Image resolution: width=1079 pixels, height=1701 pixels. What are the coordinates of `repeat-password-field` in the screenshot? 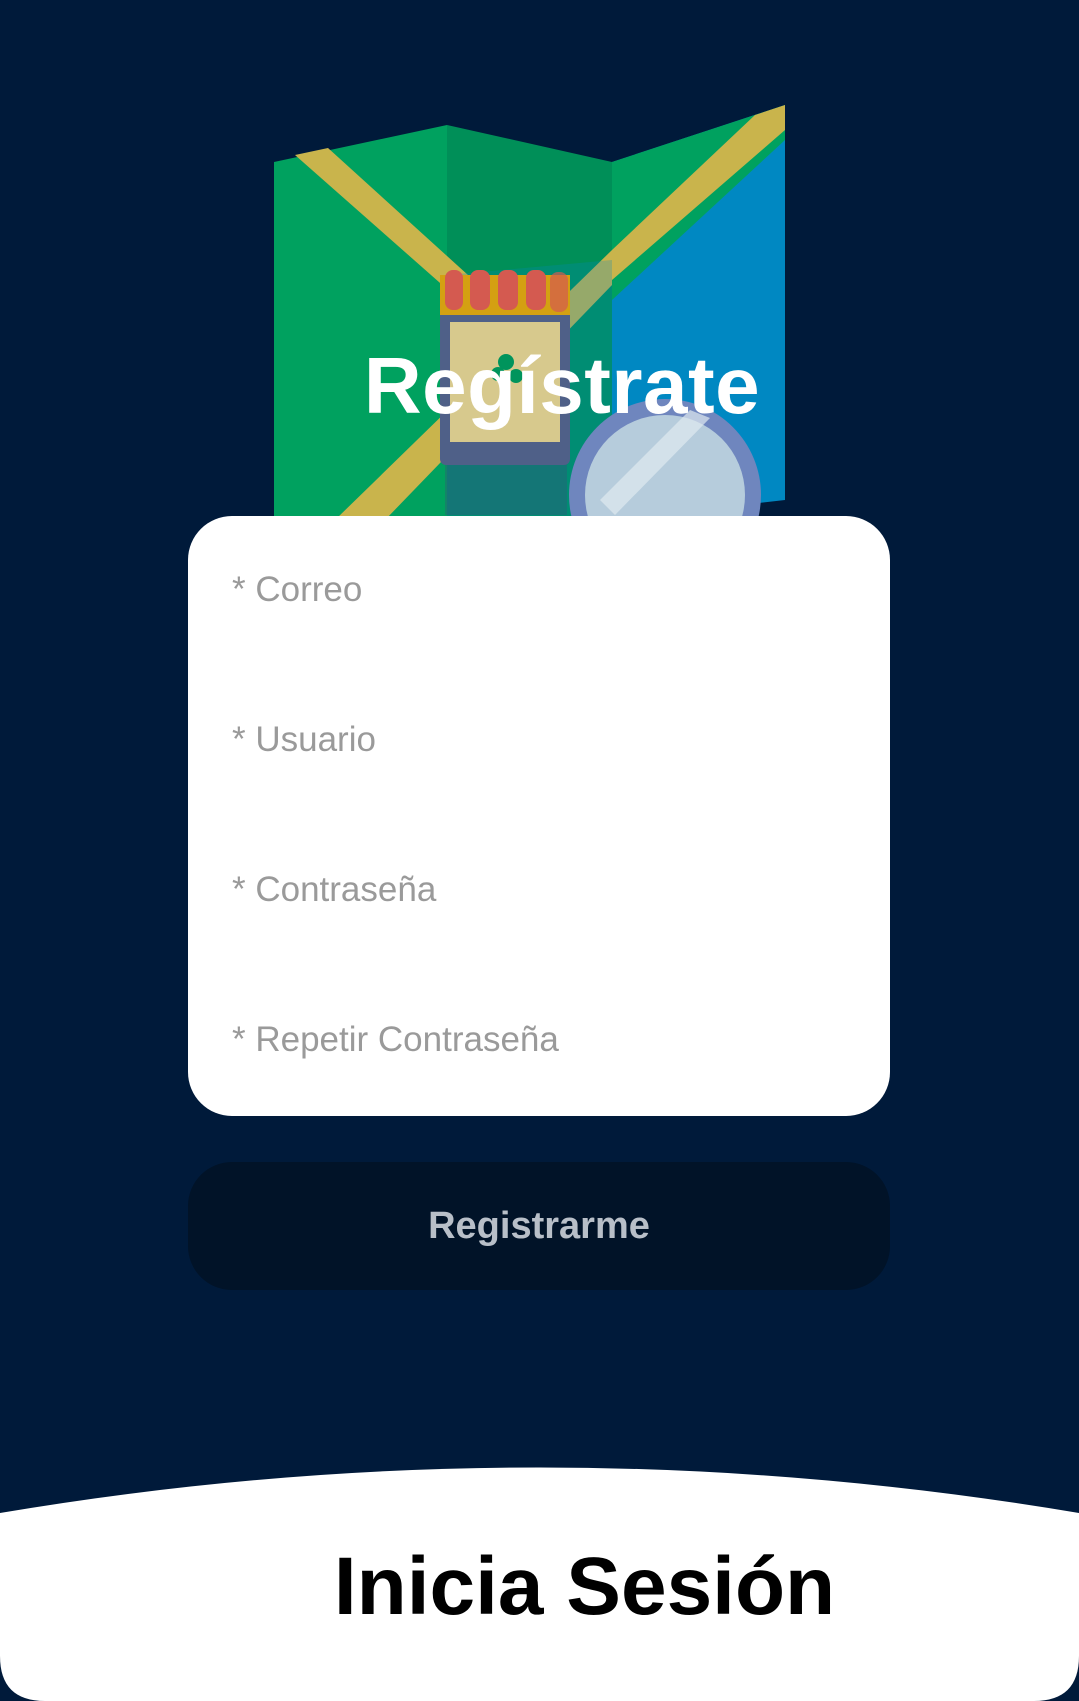 It's located at (542, 1040).